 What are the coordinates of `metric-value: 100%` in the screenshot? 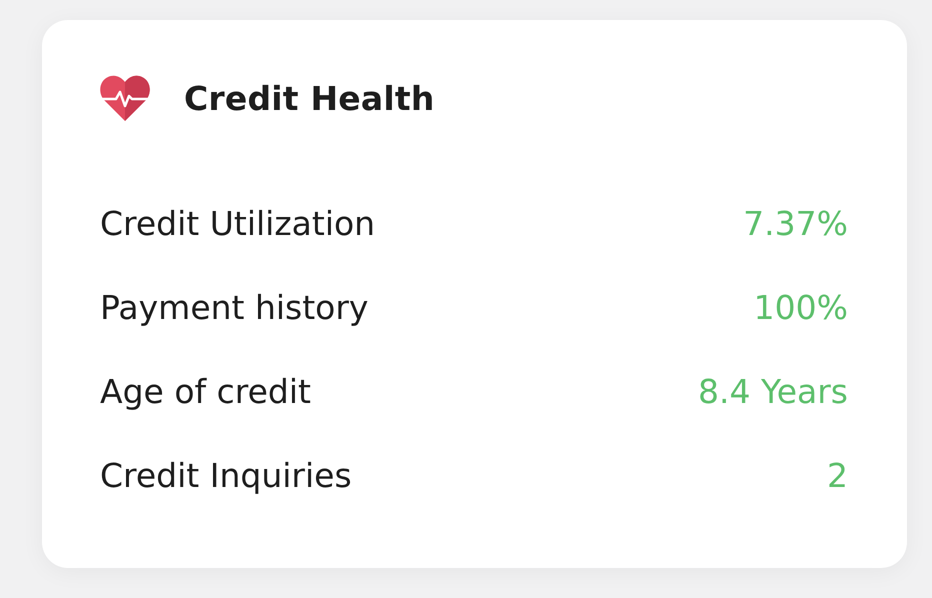 It's located at (801, 307).